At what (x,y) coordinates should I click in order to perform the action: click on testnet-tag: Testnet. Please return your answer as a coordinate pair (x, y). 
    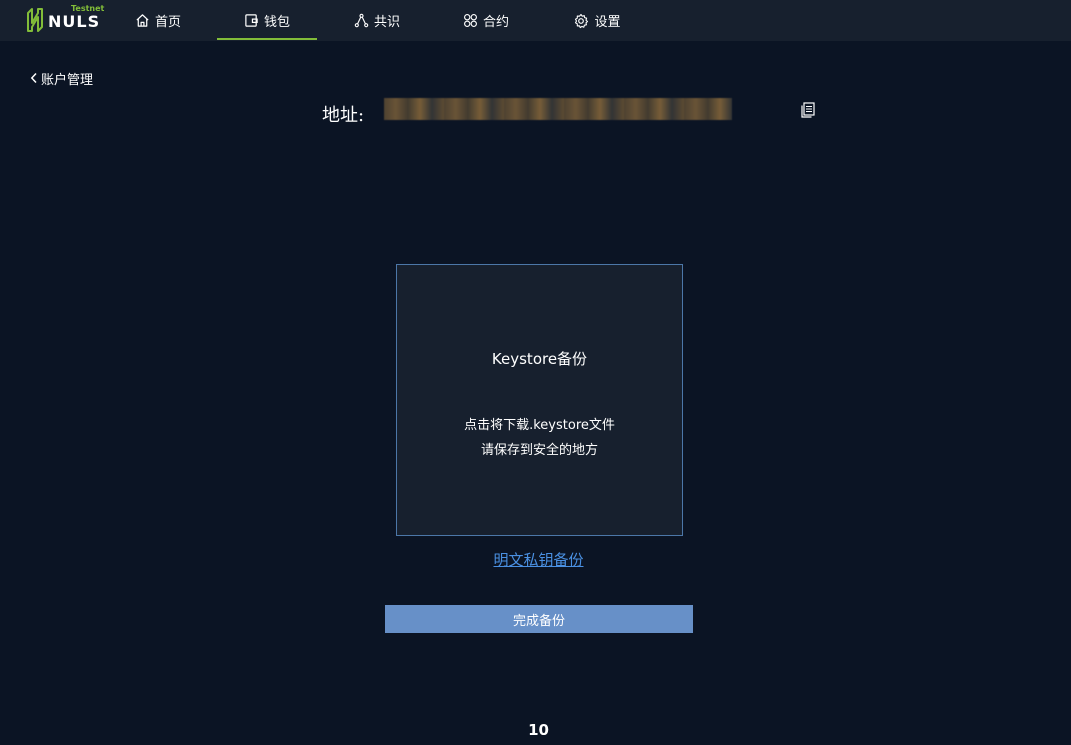
    Looking at the image, I should click on (88, 8).